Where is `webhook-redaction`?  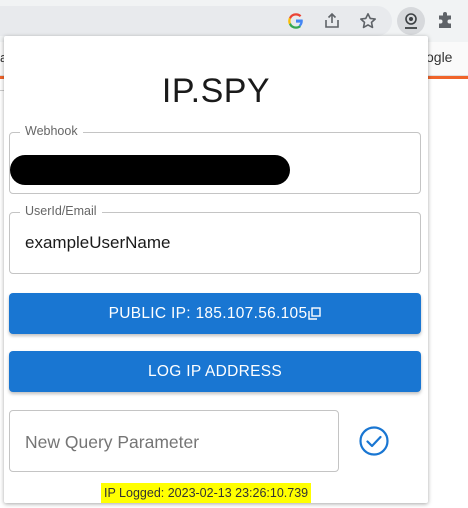 webhook-redaction is located at coordinates (150, 170).